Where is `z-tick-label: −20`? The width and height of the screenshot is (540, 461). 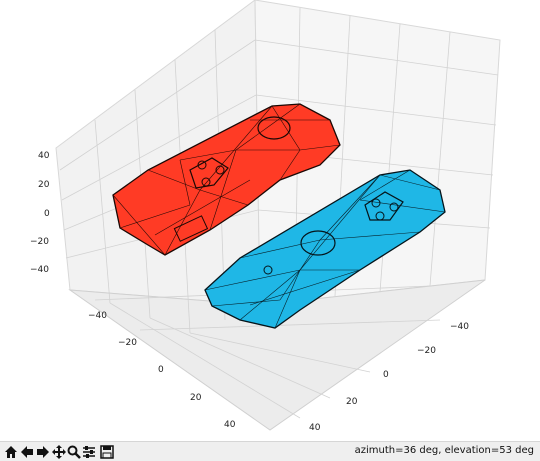
z-tick-label: −20 is located at coordinates (39, 242).